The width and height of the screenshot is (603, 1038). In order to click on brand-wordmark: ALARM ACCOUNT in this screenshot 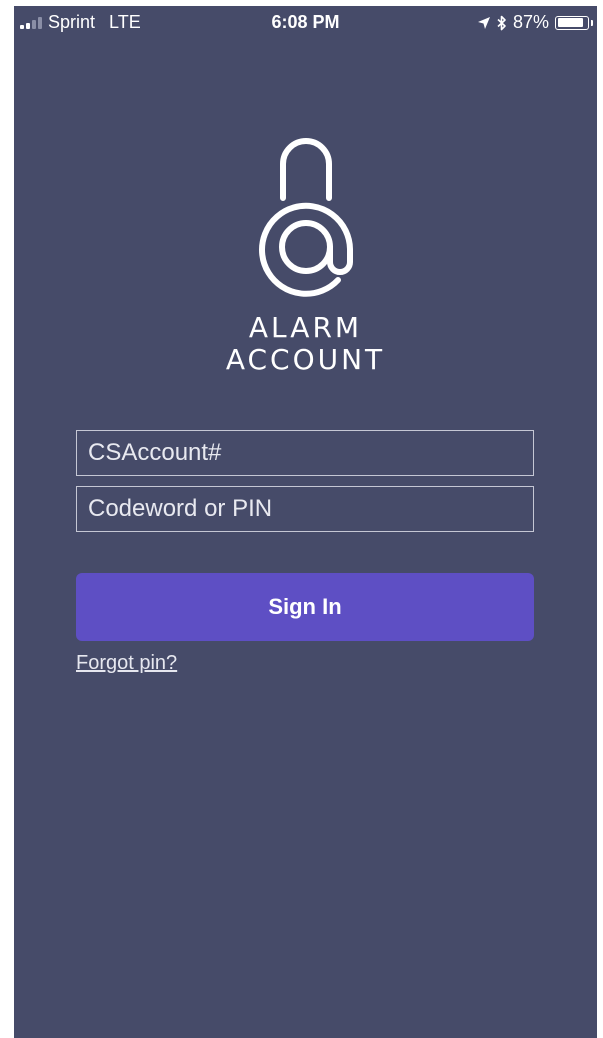, I will do `click(305, 344)`.